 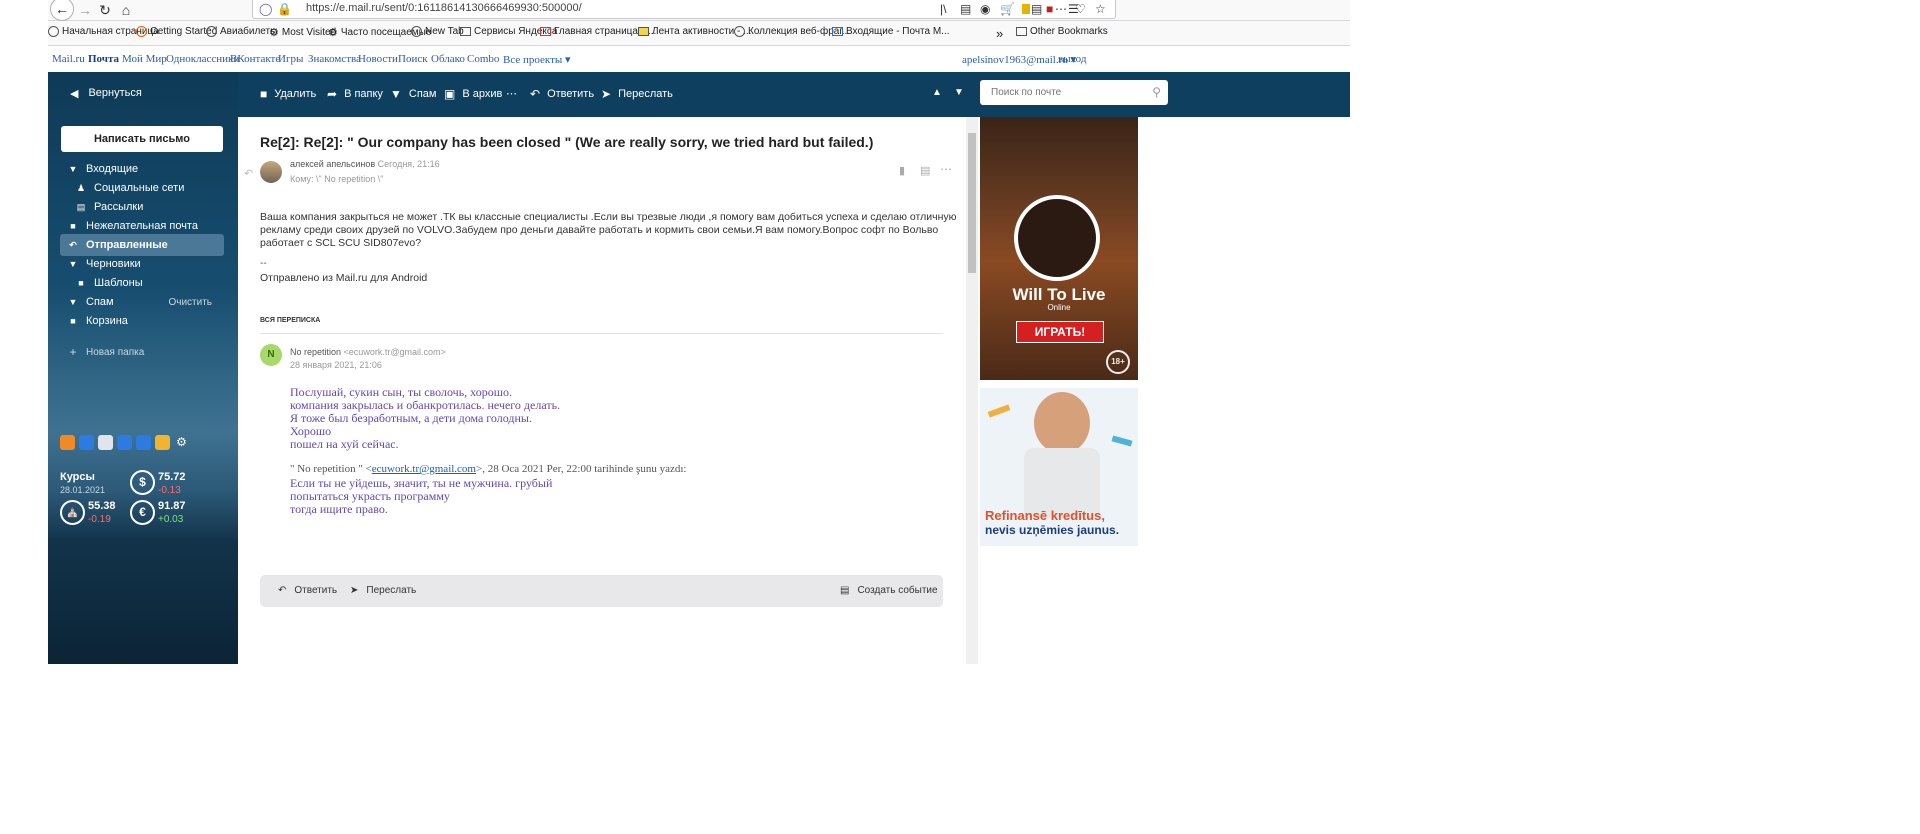 I want to click on video-call-icon, so click(x=143, y=442).